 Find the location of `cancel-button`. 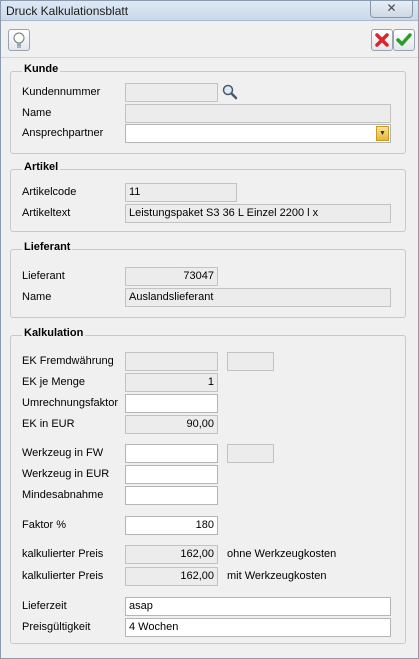

cancel-button is located at coordinates (382, 40).